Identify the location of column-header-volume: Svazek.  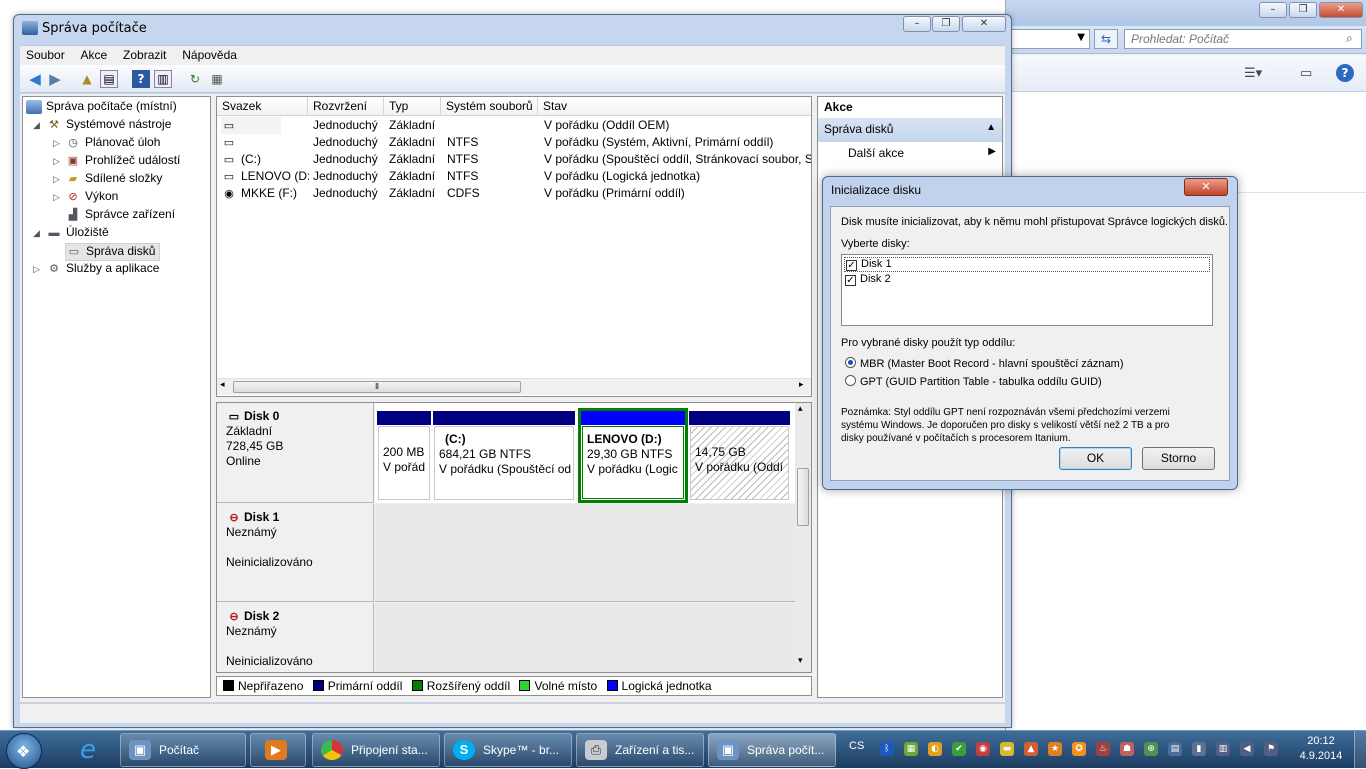
(262, 106).